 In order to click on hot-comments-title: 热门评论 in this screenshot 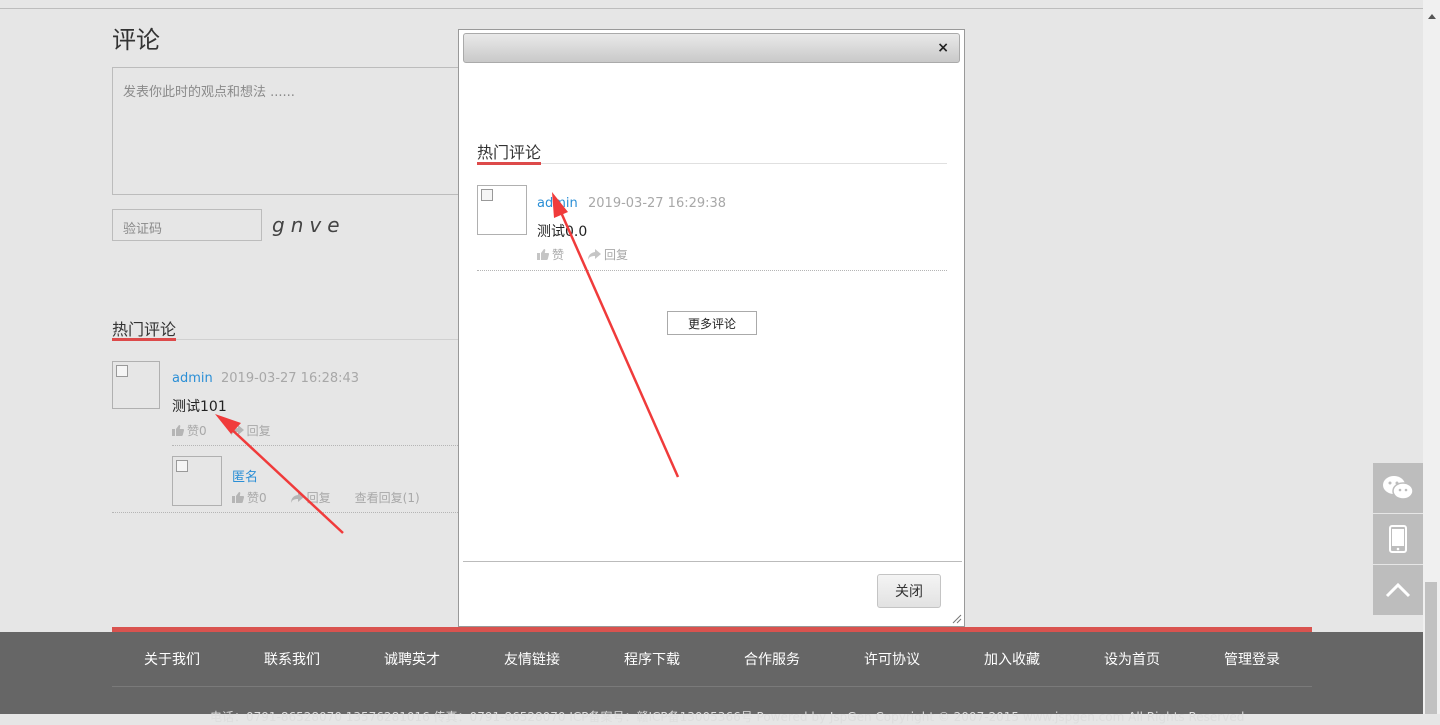, I will do `click(144, 329)`.